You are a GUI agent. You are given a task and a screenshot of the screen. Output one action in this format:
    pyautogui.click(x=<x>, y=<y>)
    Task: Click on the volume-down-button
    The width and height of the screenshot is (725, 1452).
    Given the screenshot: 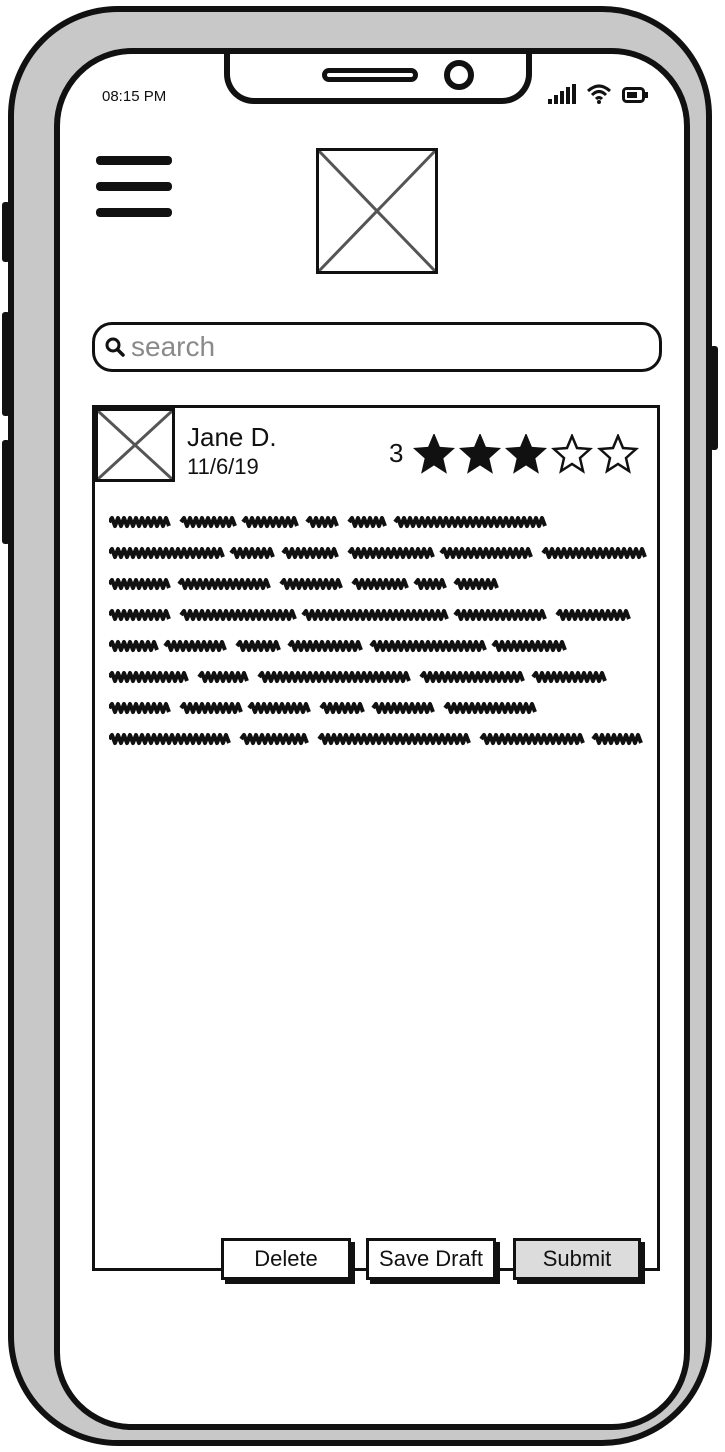 What is the action you would take?
    pyautogui.click(x=6, y=492)
    